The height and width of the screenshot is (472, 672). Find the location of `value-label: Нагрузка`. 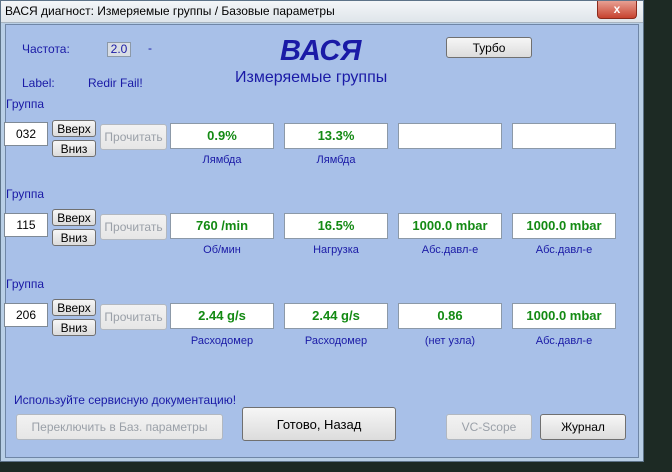

value-label: Нагрузка is located at coordinates (336, 250).